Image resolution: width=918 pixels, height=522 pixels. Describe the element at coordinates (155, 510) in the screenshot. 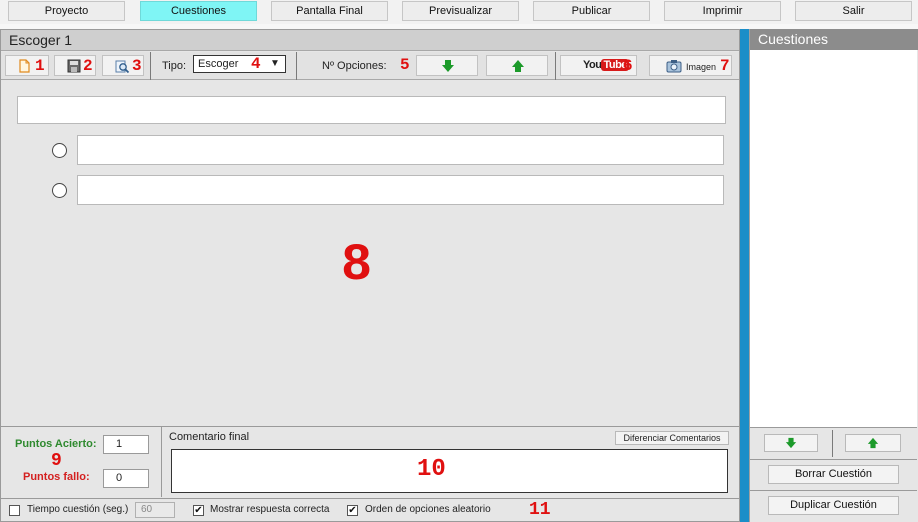

I see `tiempo-input: 60` at that location.